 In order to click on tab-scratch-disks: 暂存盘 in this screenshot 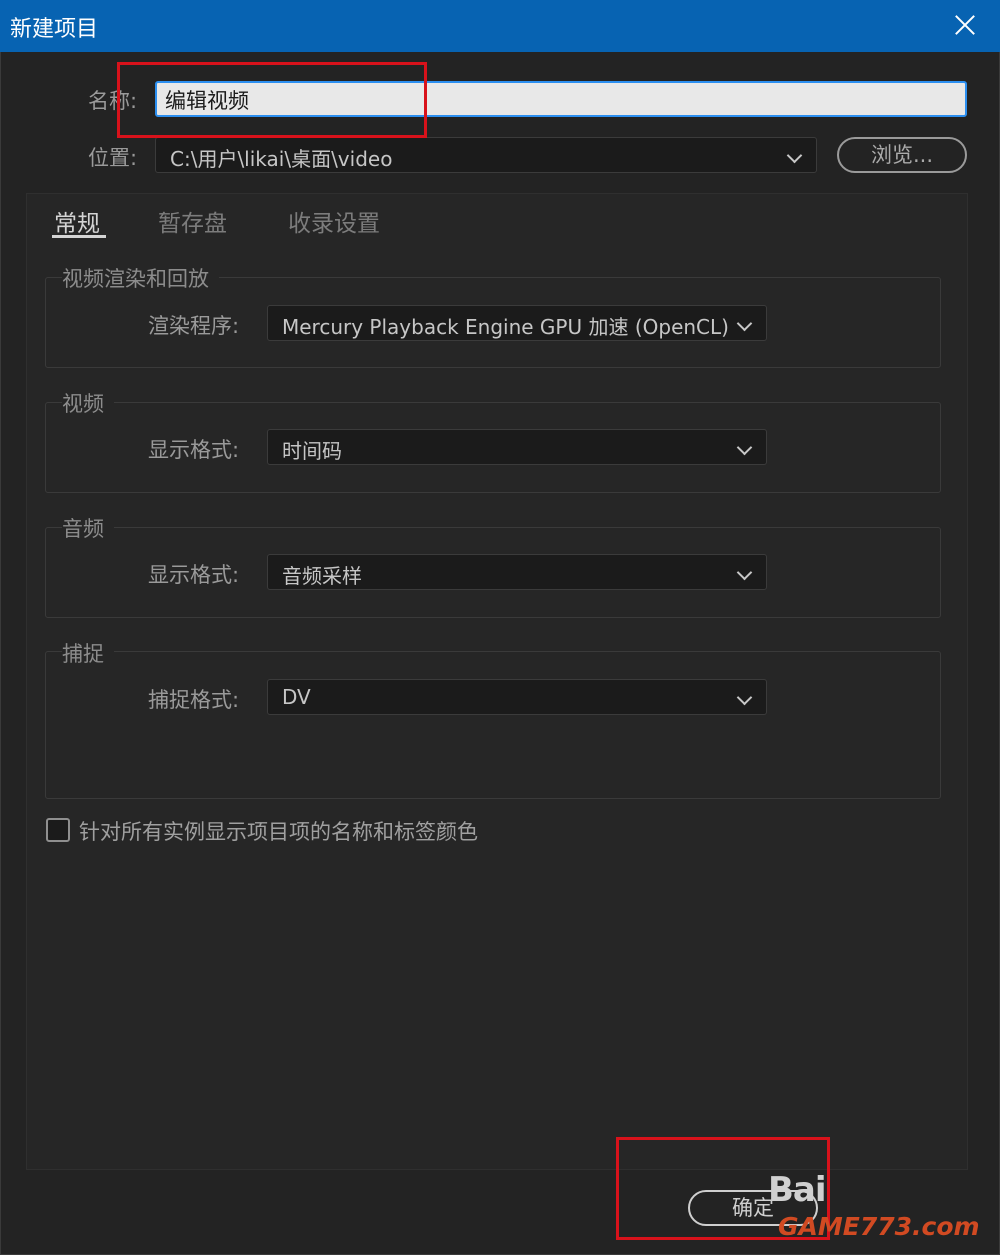, I will do `click(192, 221)`.